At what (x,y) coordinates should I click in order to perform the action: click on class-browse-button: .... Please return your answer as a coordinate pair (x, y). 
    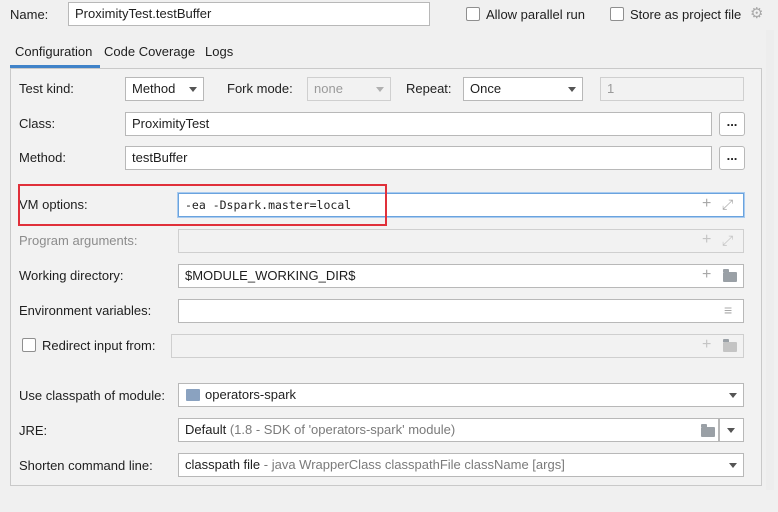
    Looking at the image, I should click on (732, 124).